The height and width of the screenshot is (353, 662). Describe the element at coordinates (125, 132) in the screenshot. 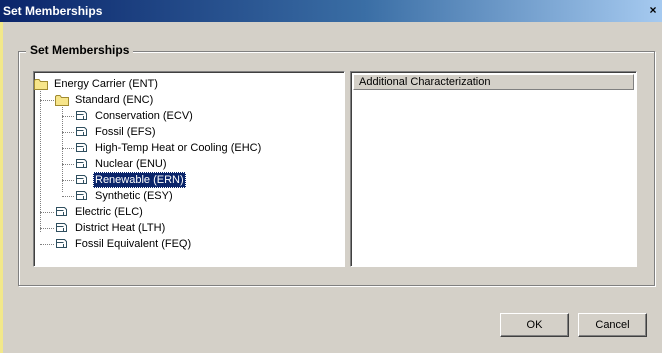

I see `tree-node-standard-child-label: Fossil (EFS)` at that location.